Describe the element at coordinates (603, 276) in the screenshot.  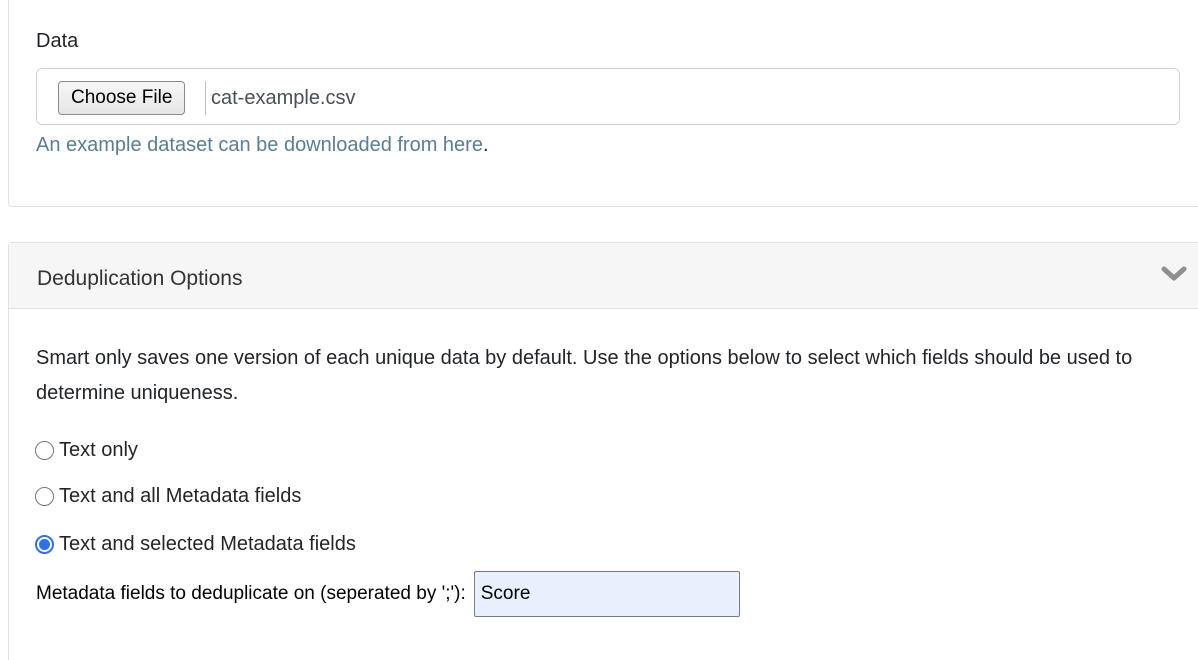
I see `deduplication-header: Deduplication Options` at that location.